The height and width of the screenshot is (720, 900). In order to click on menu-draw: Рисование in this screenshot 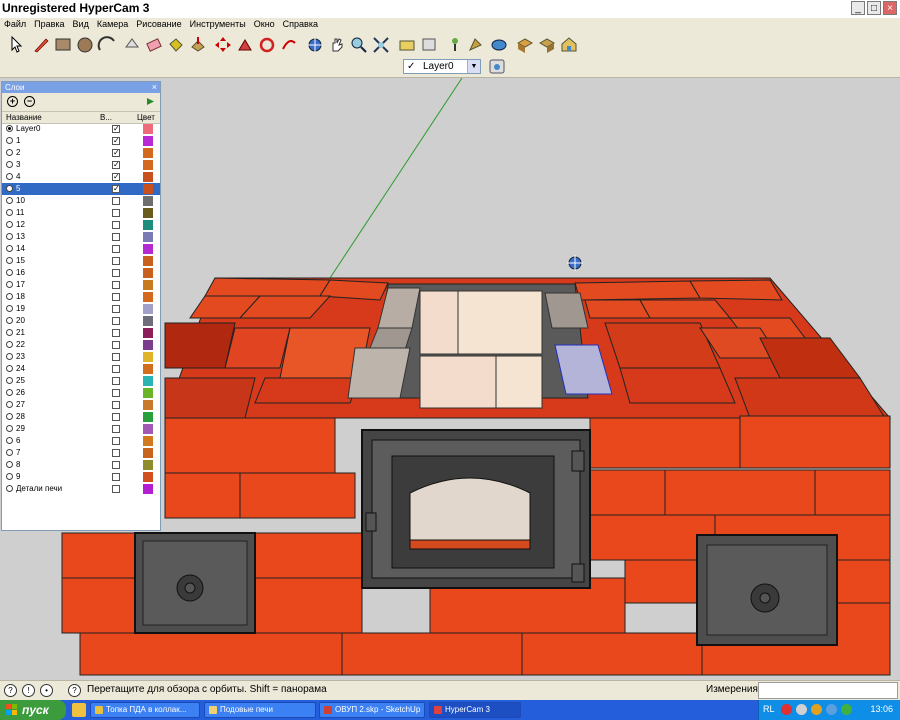, I will do `click(158, 24)`.